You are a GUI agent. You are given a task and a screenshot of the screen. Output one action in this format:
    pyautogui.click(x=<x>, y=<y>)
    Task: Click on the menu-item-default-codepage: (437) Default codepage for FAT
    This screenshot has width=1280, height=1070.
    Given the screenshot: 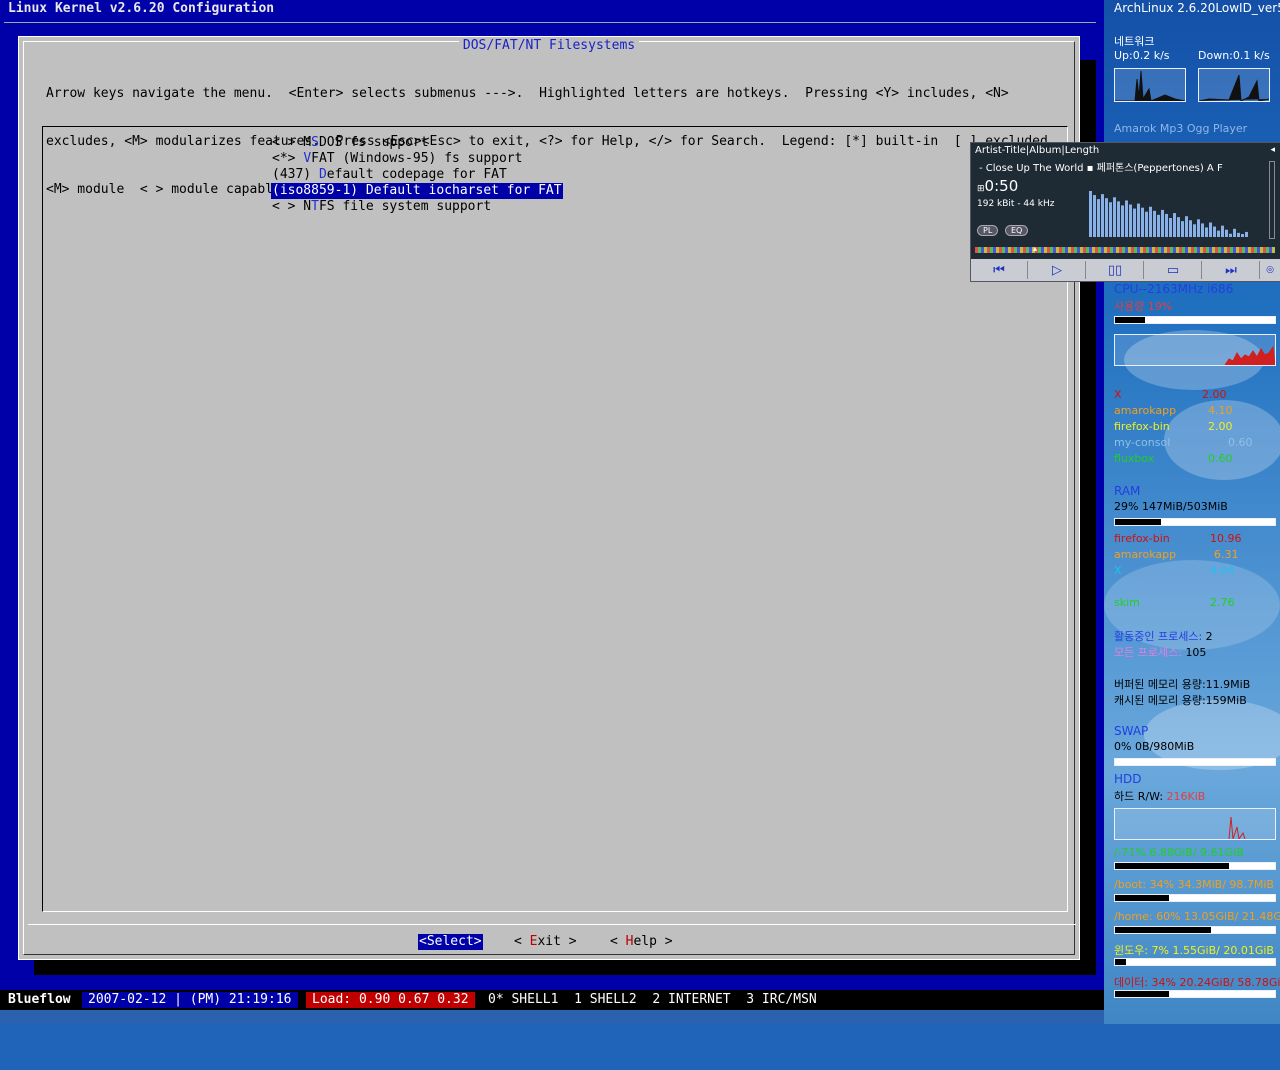 What is the action you would take?
    pyautogui.click(x=389, y=175)
    